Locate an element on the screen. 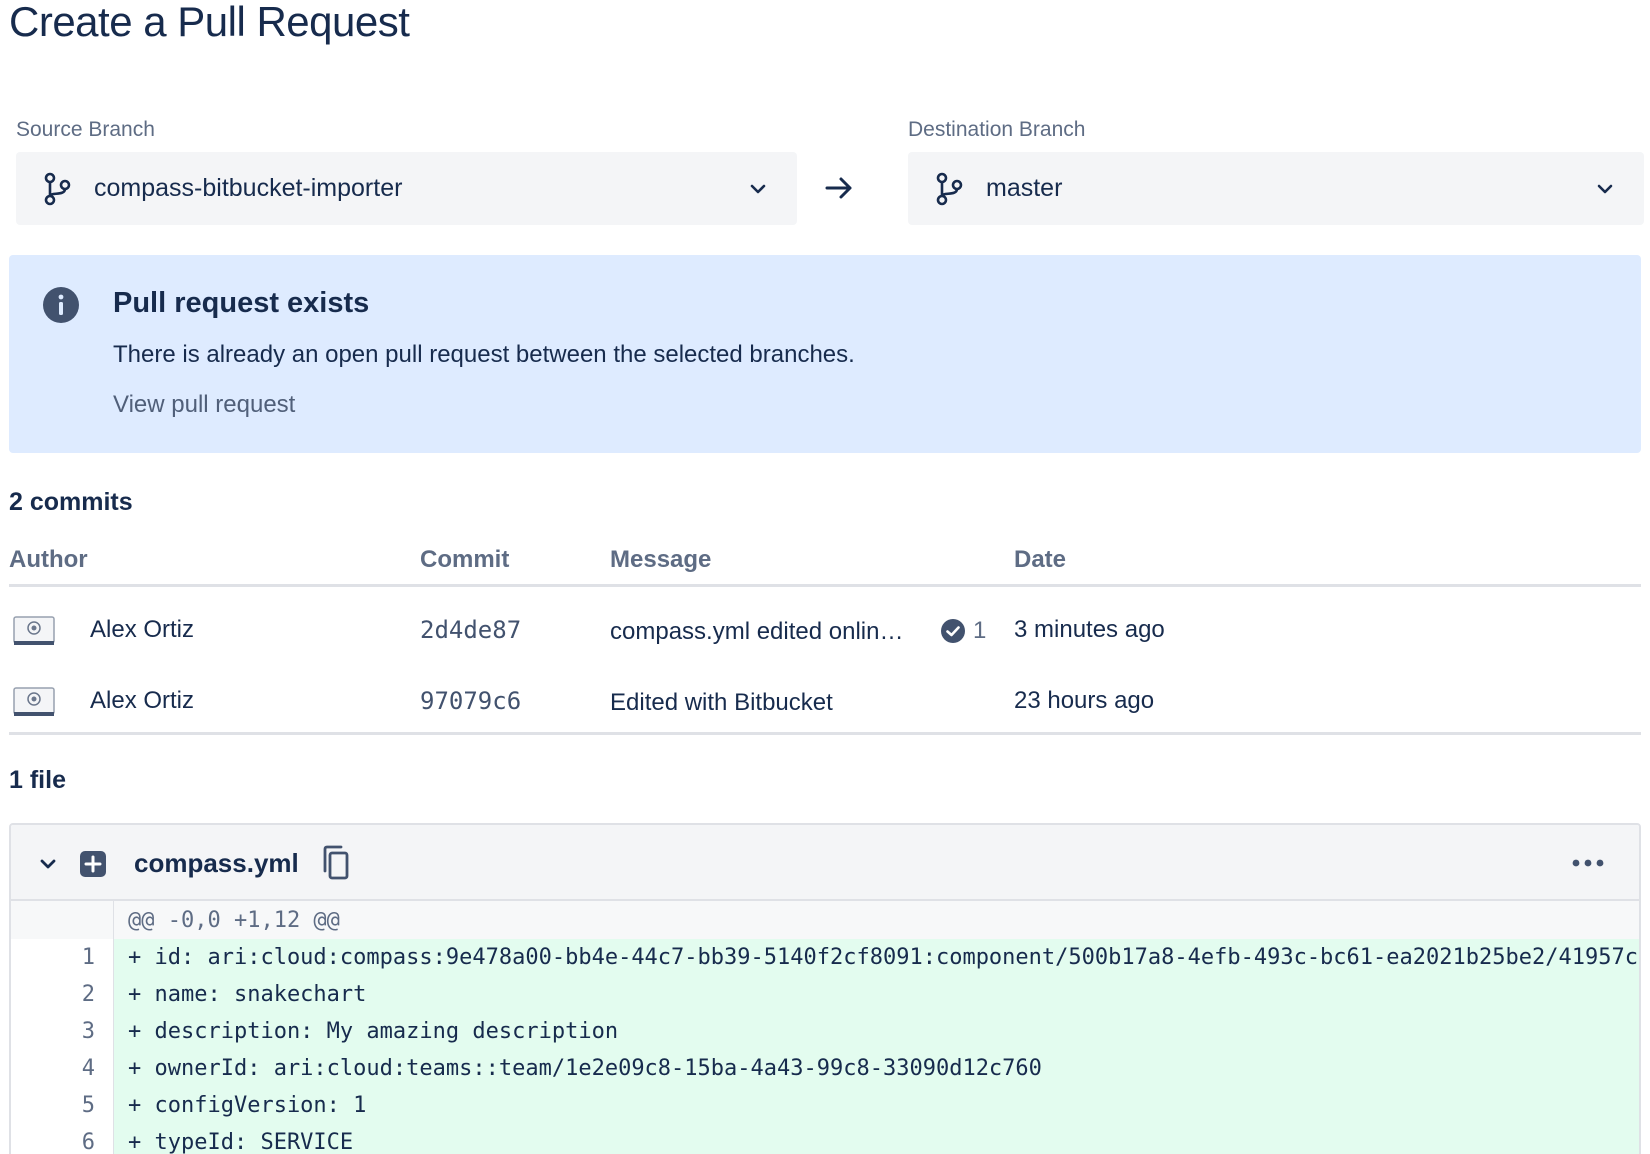  copy-icon is located at coordinates (335, 863).